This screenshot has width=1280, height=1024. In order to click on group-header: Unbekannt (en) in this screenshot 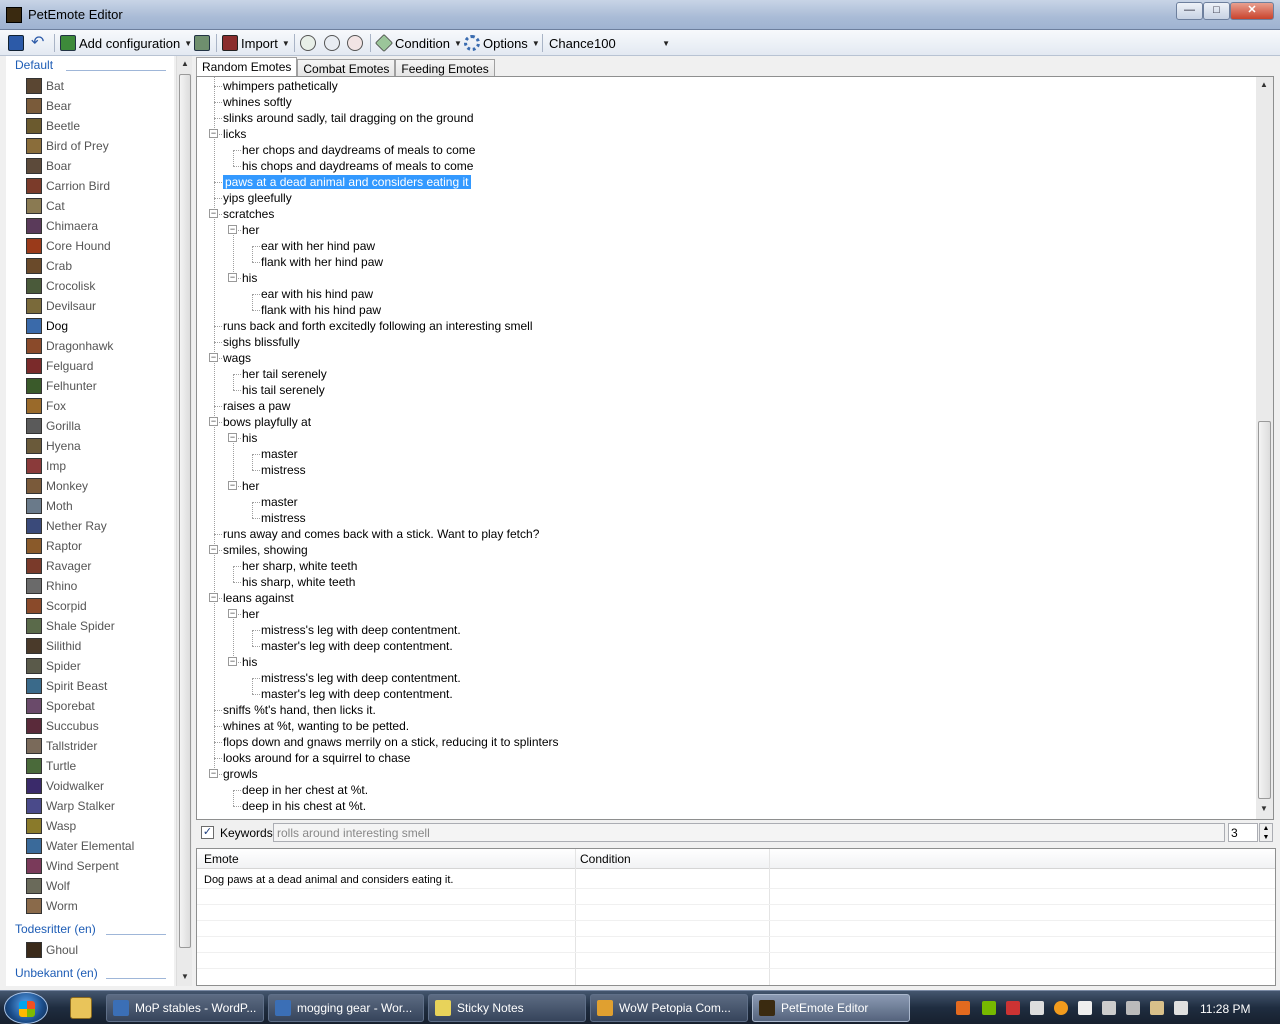, I will do `click(56, 973)`.